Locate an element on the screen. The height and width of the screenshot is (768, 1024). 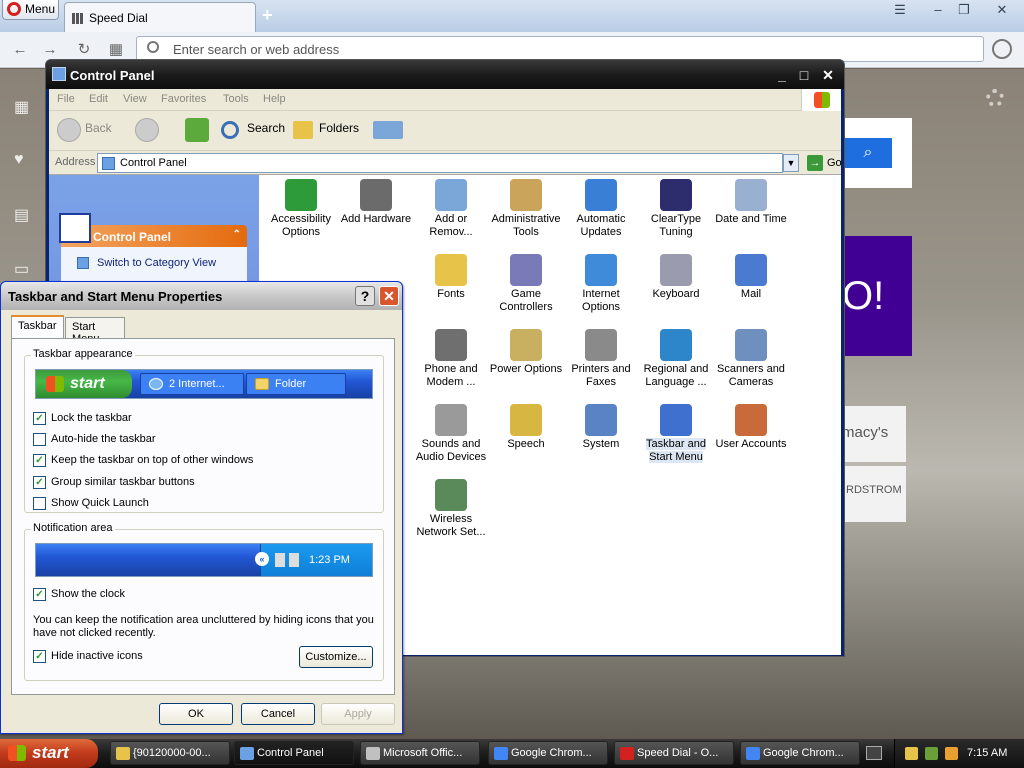
control-panel-item: Administrative Tools is located at coordinates (526, 215).